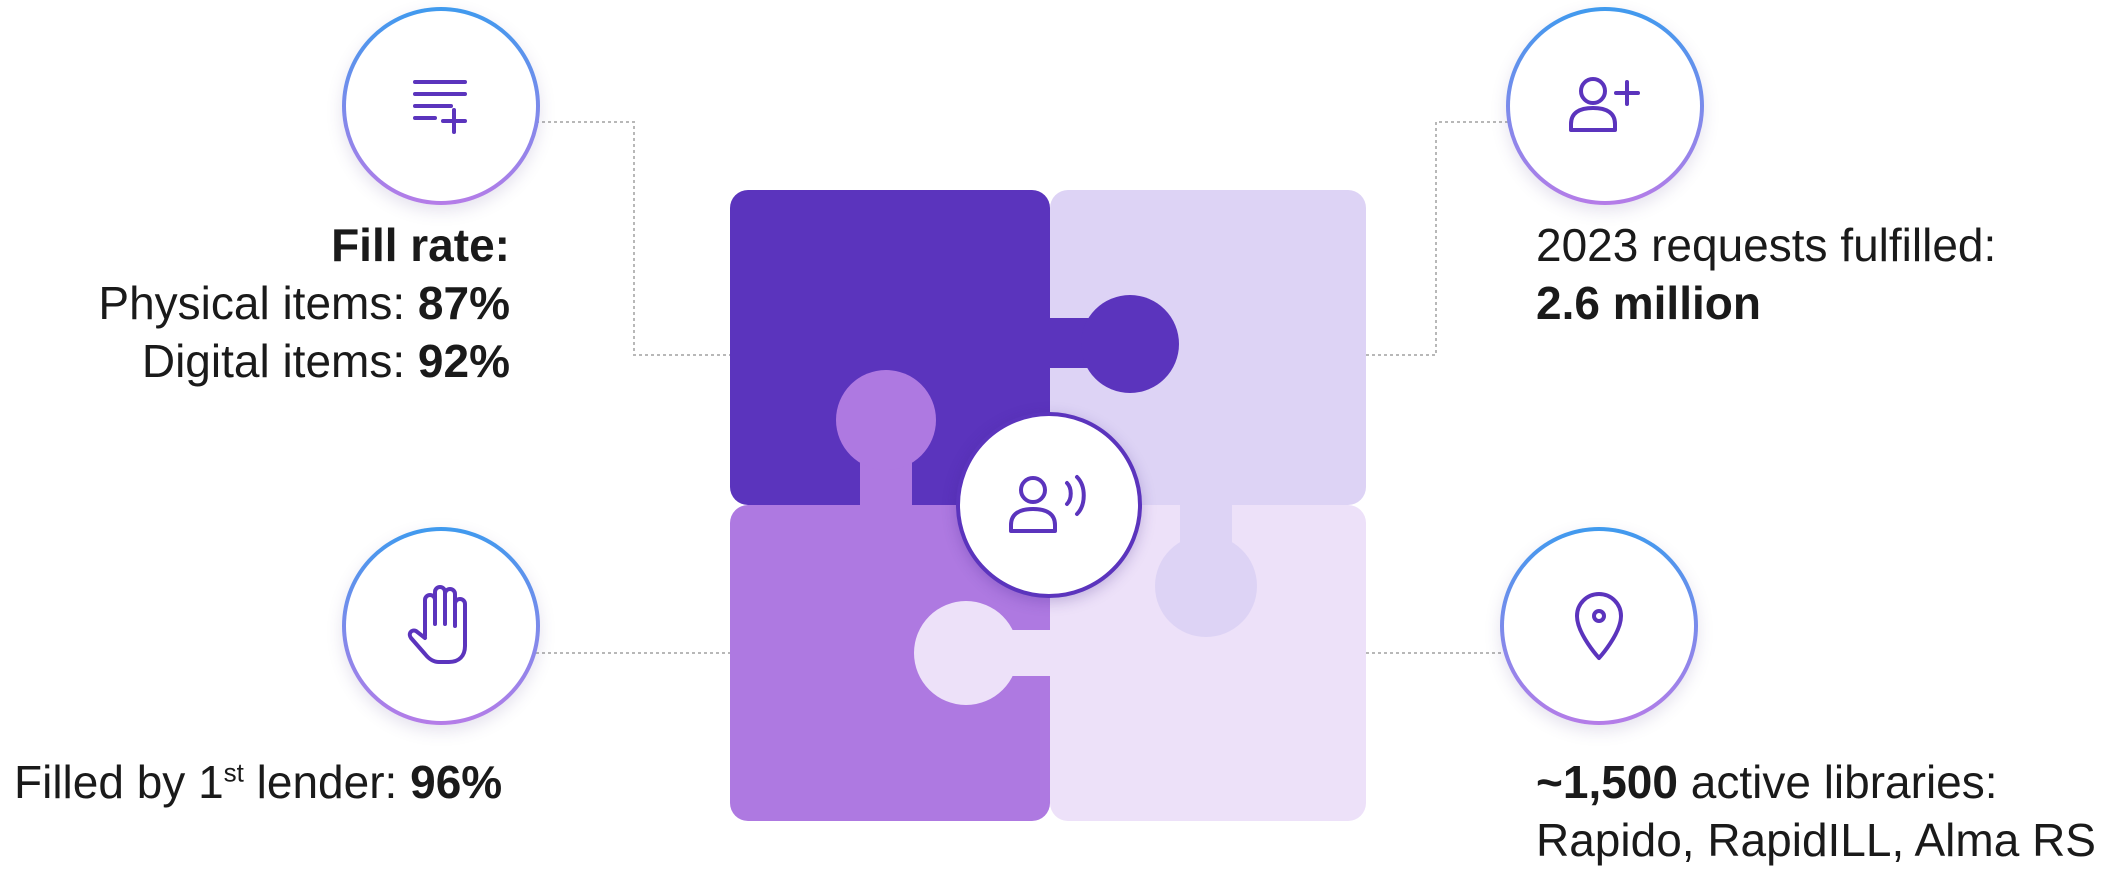 This screenshot has height=869, width=2126. I want to click on first-lender-value: 96%, so click(456, 782).